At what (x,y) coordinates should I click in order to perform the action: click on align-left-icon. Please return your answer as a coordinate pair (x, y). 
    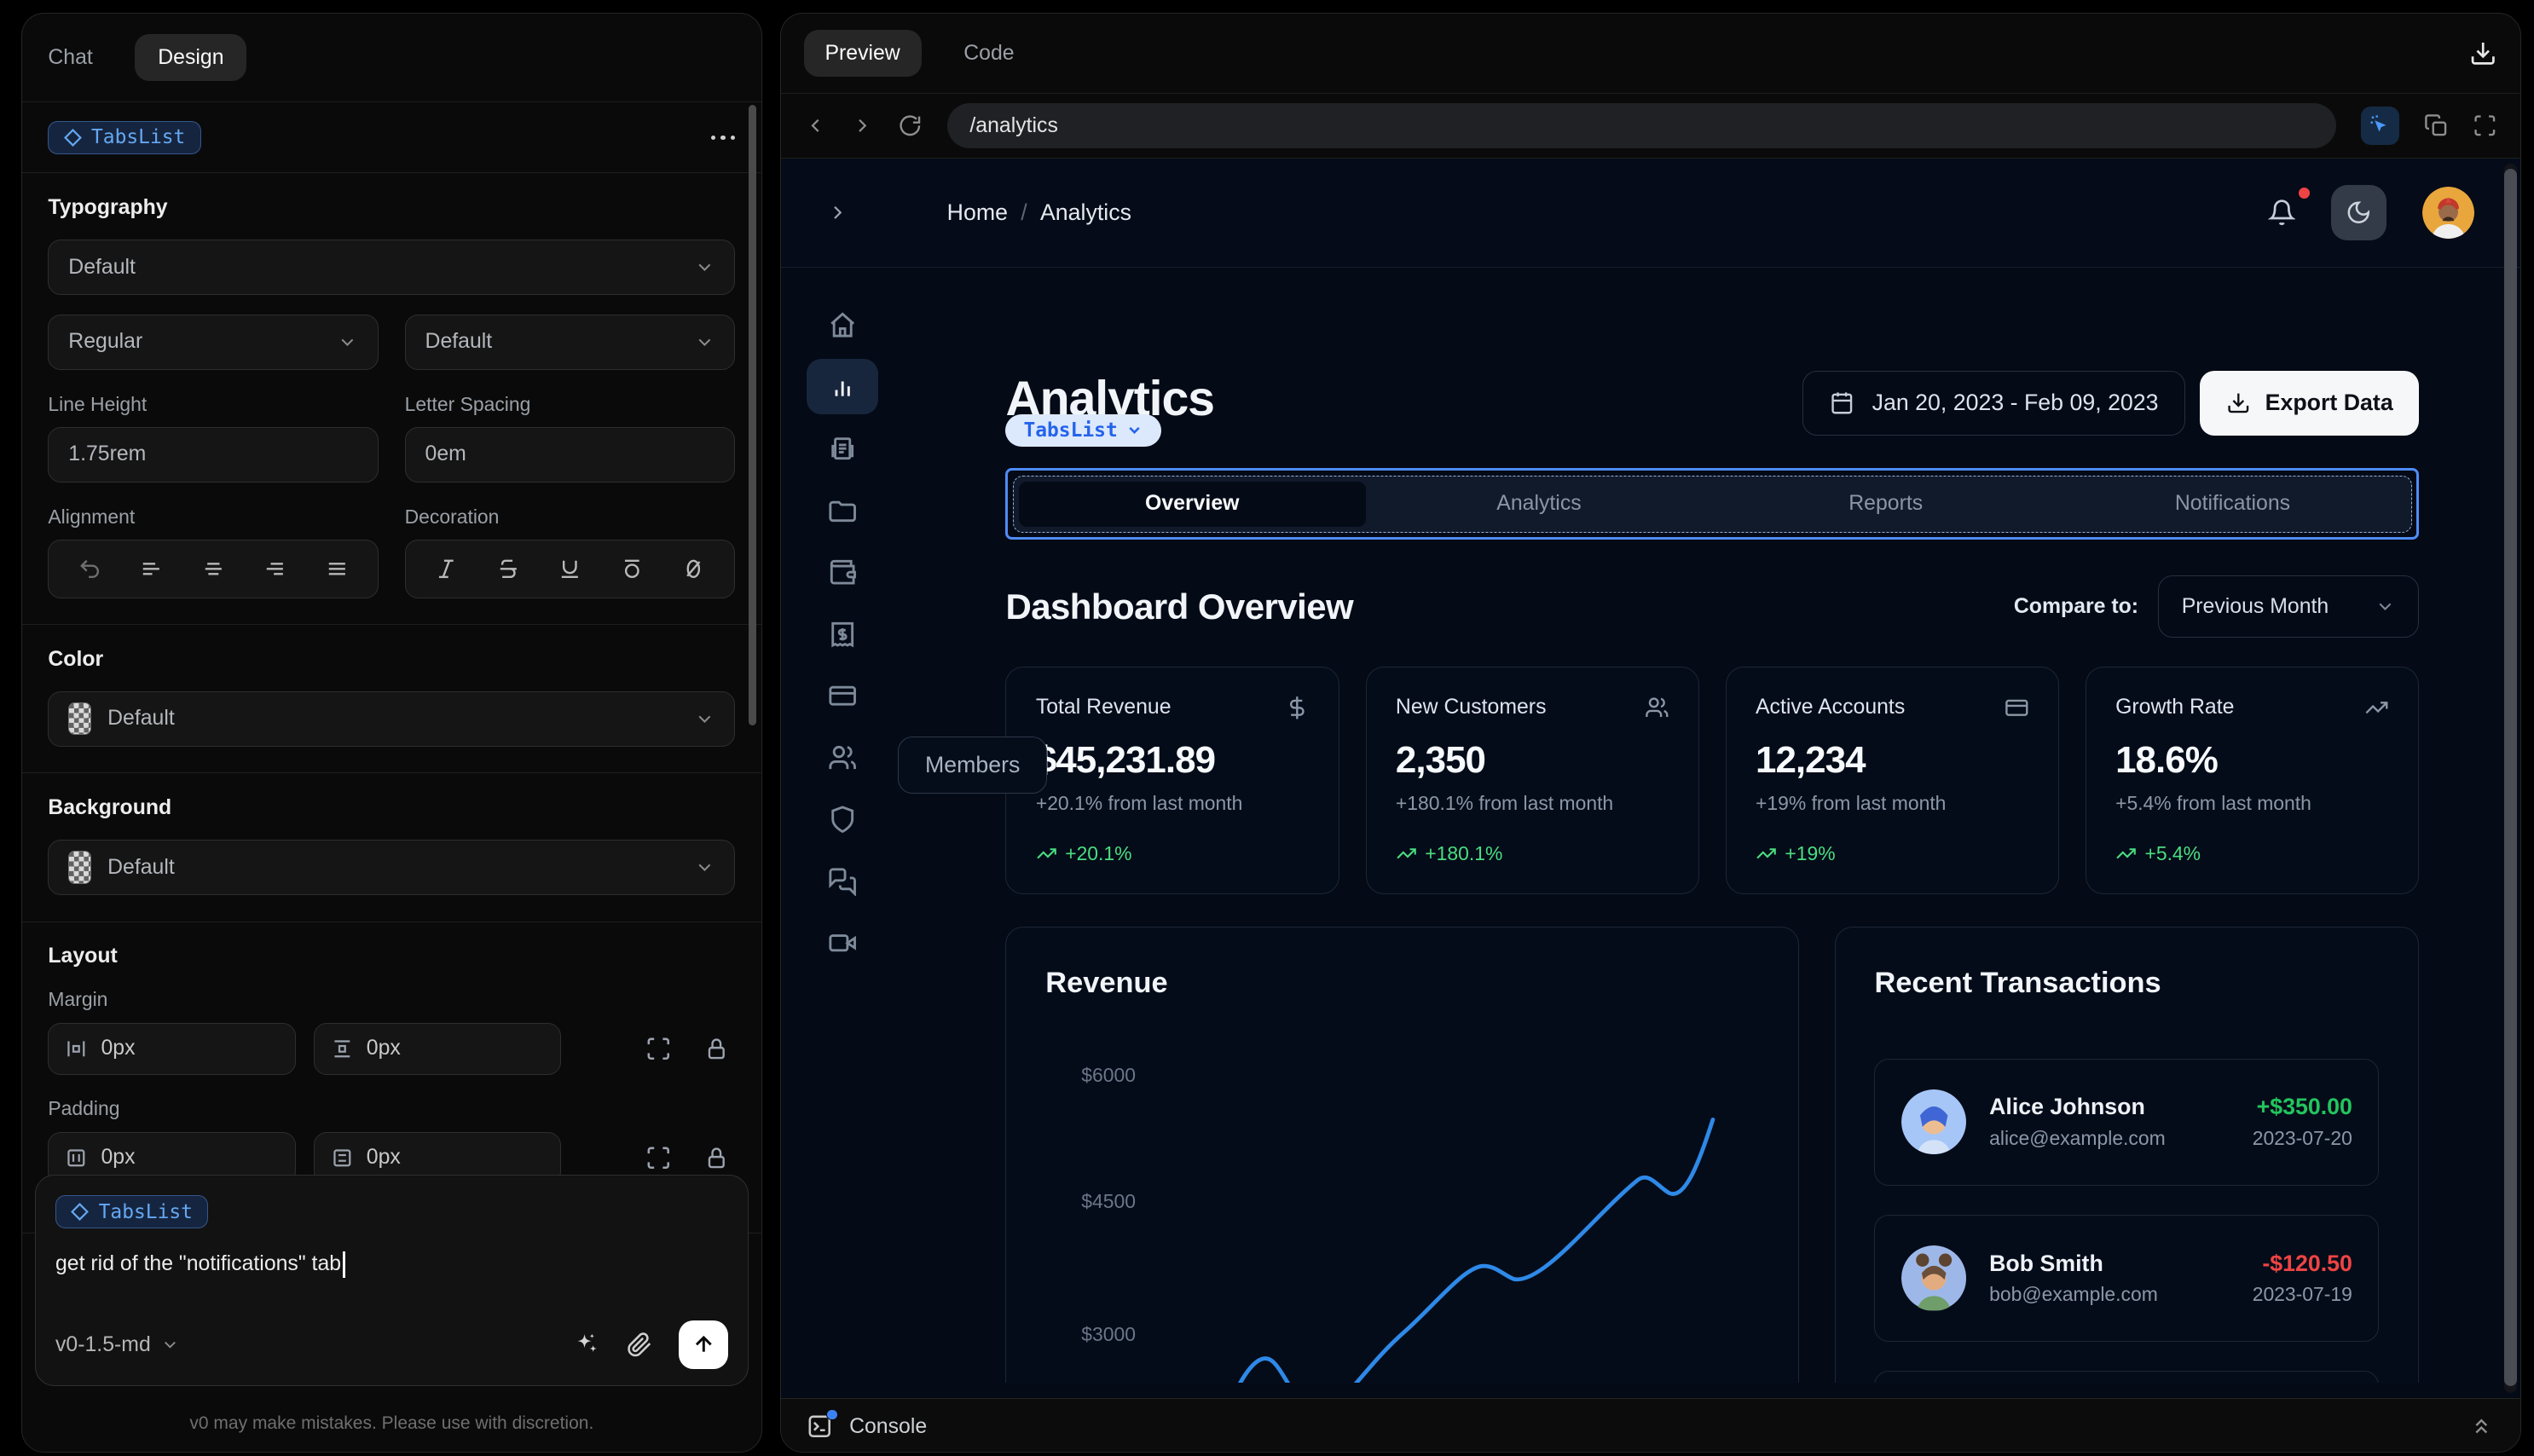
    Looking at the image, I should click on (151, 569).